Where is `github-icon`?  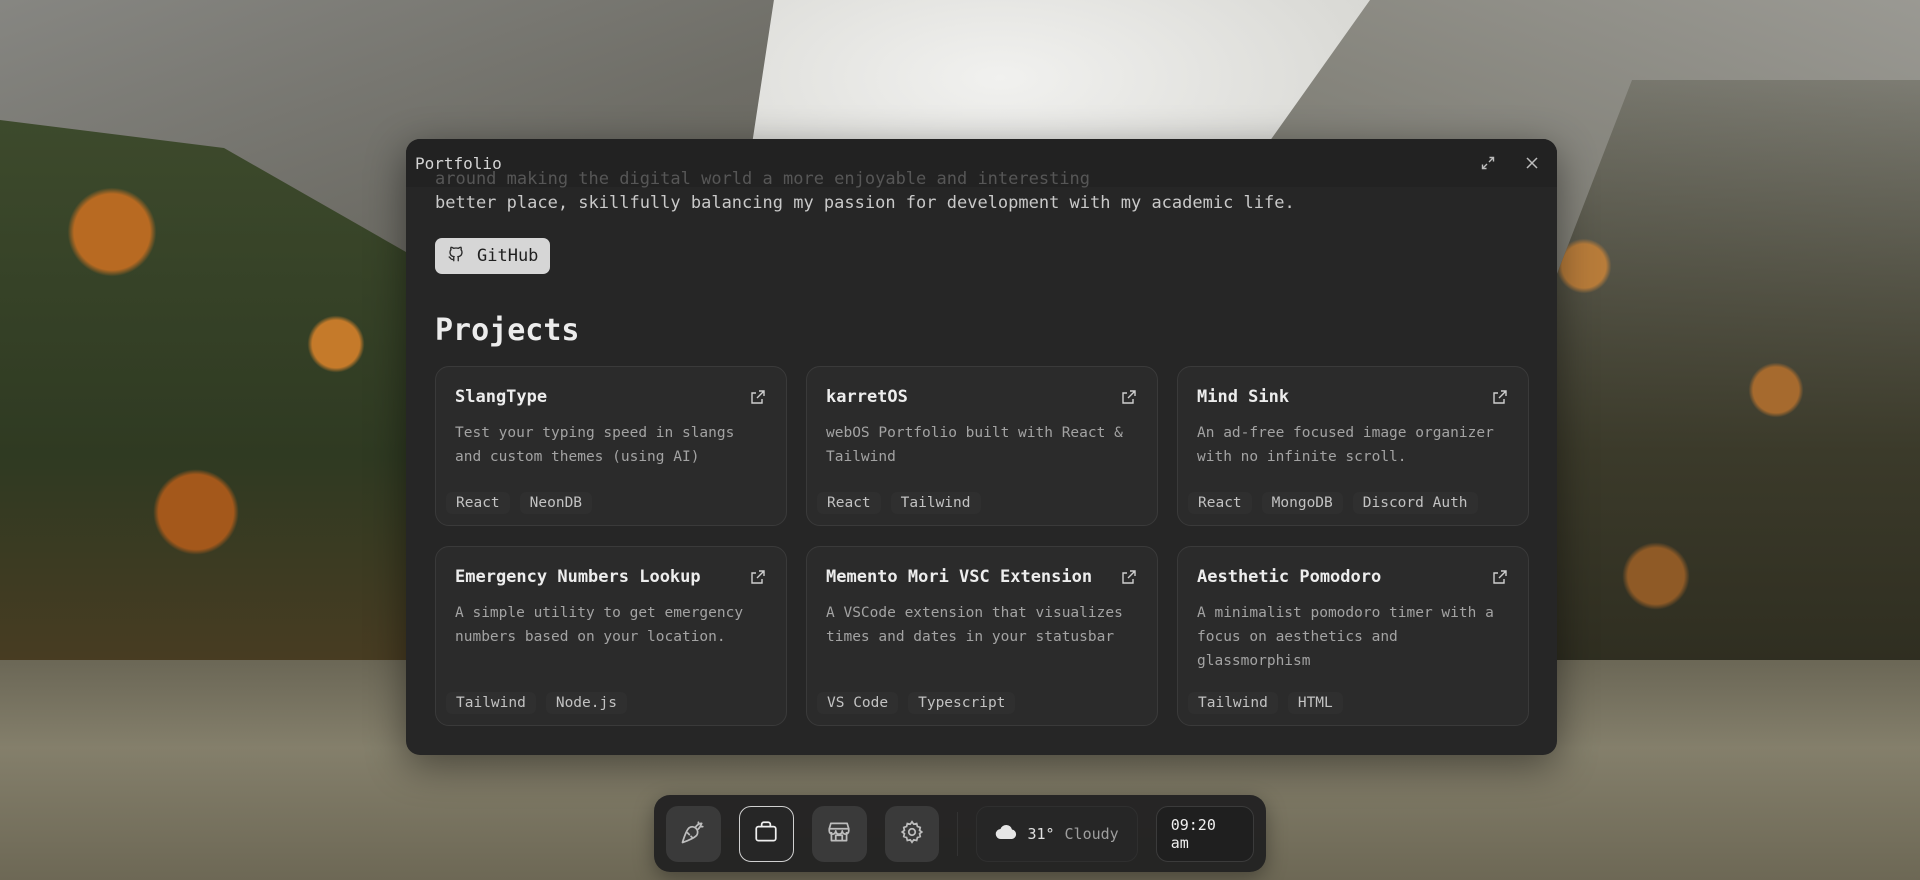 github-icon is located at coordinates (456, 256).